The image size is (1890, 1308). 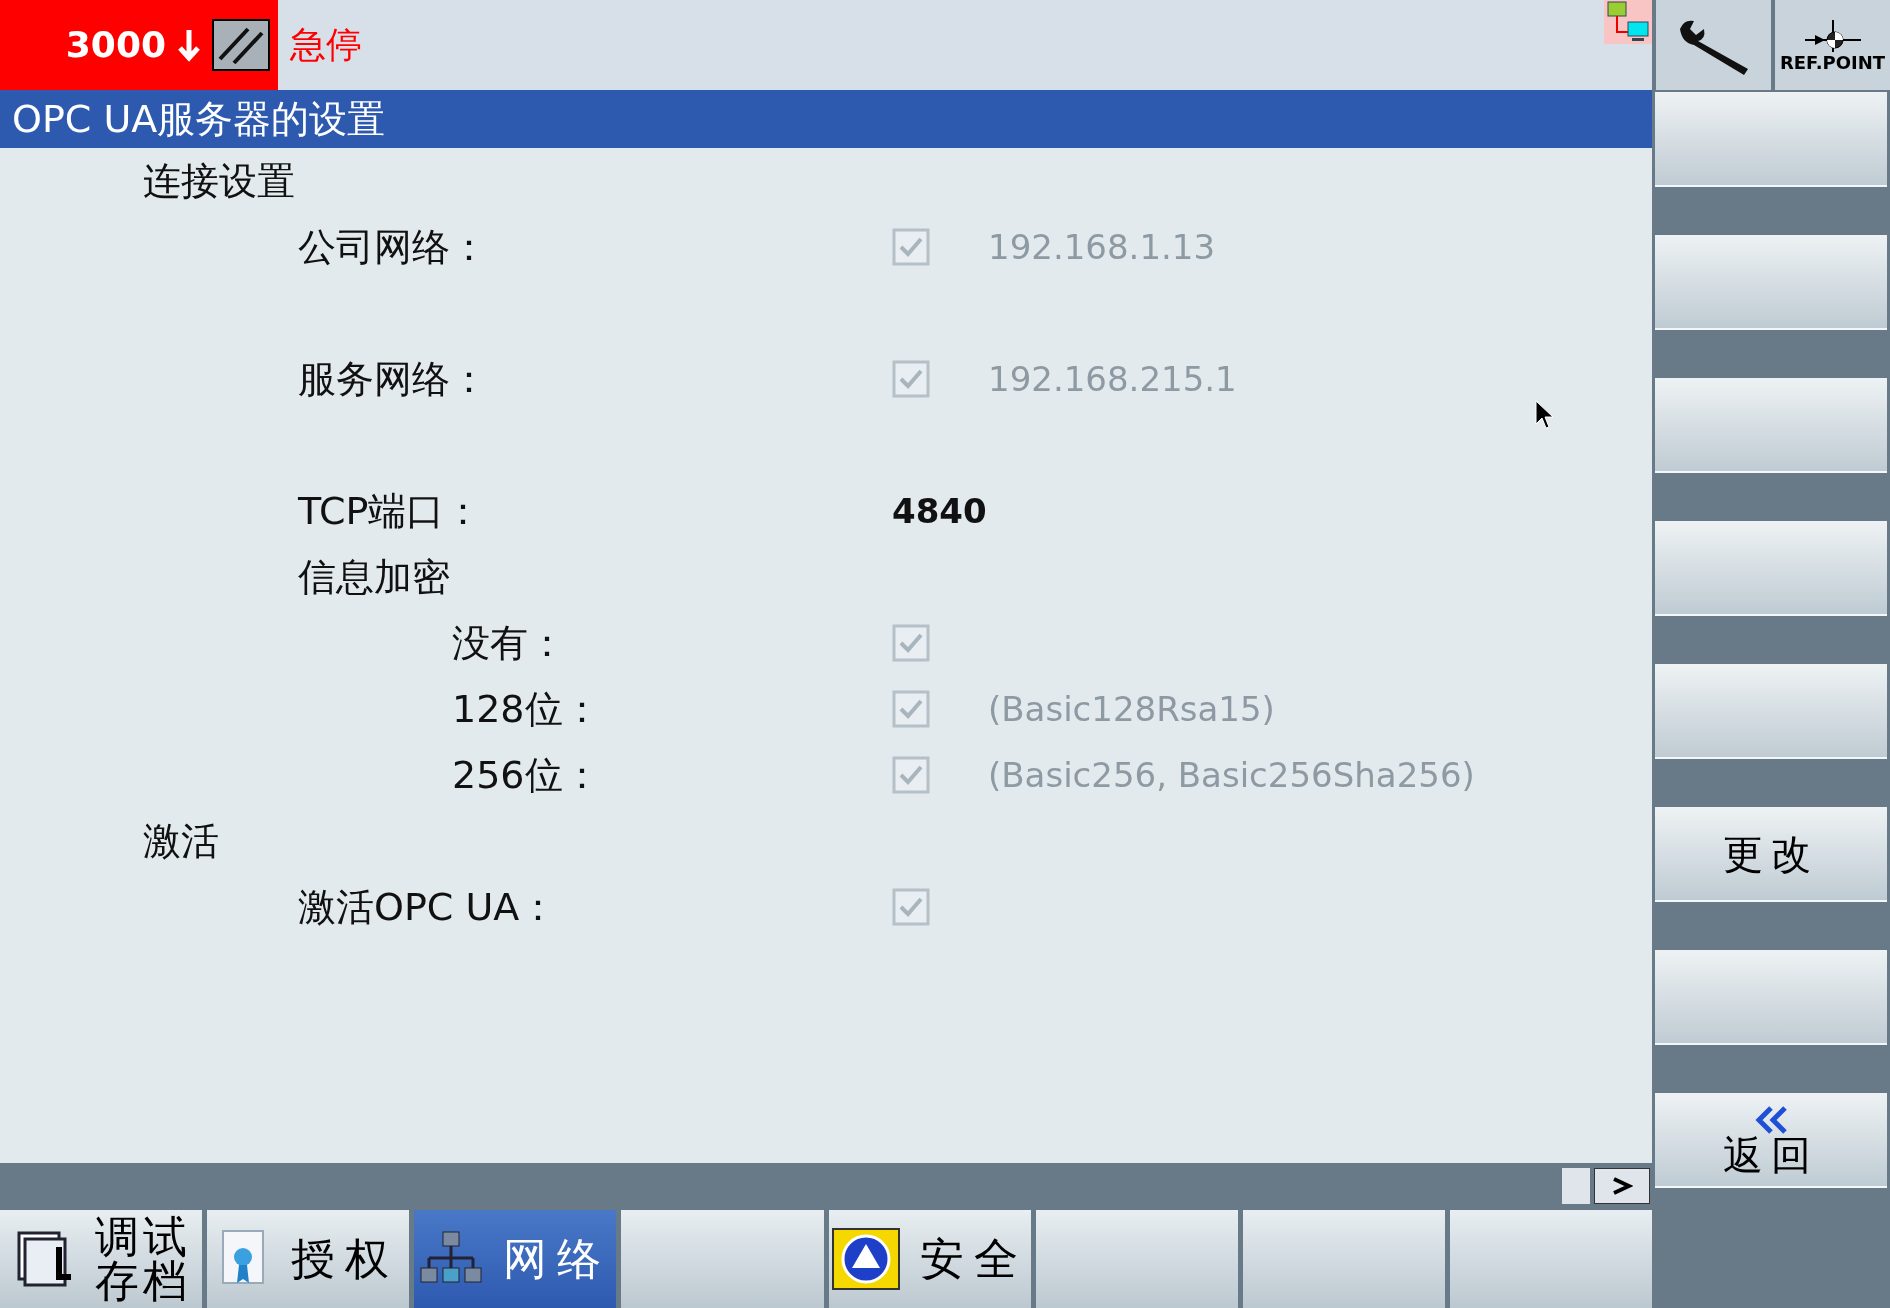 I want to click on reference-point-button: REF.POINT, so click(x=1832, y=45).